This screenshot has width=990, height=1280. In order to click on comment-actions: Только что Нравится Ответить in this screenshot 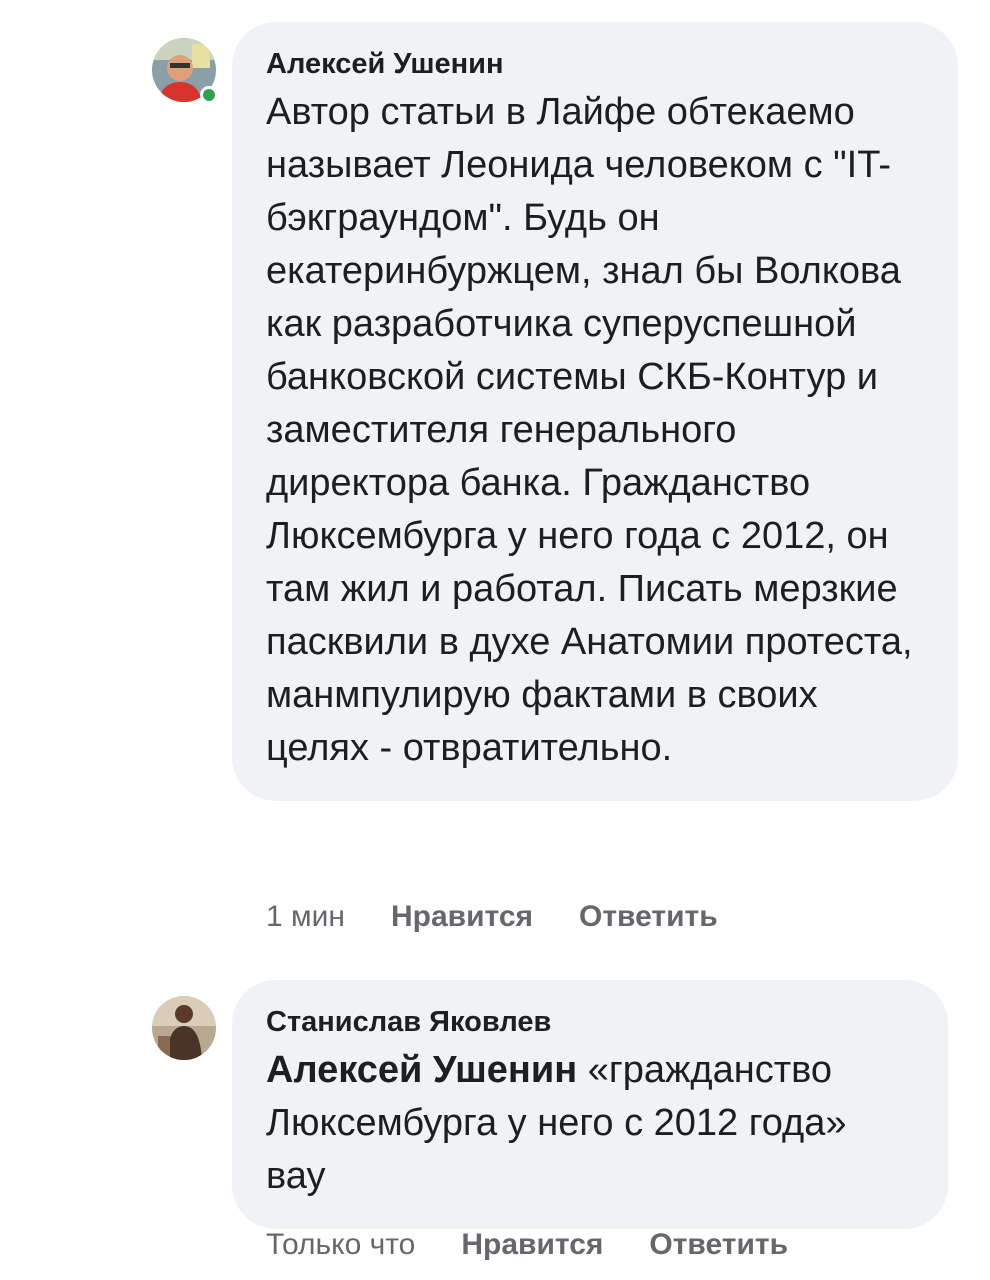, I will do `click(550, 1245)`.